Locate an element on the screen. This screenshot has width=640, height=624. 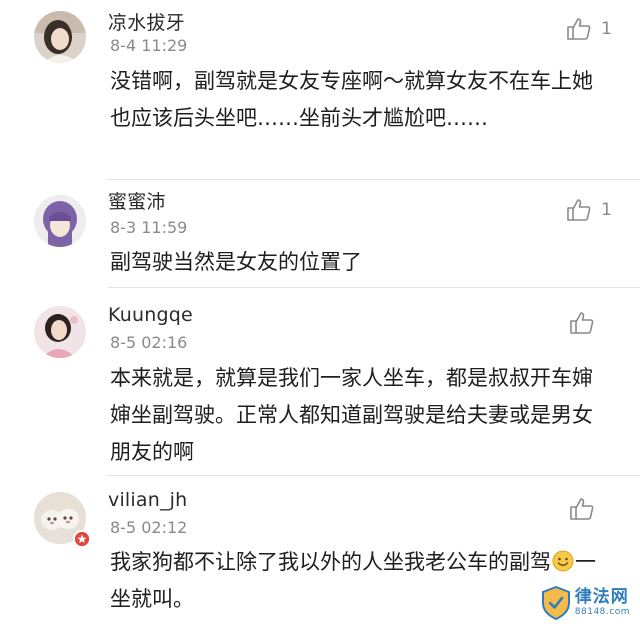
username: 蜜蜜沛 is located at coordinates (137, 200).